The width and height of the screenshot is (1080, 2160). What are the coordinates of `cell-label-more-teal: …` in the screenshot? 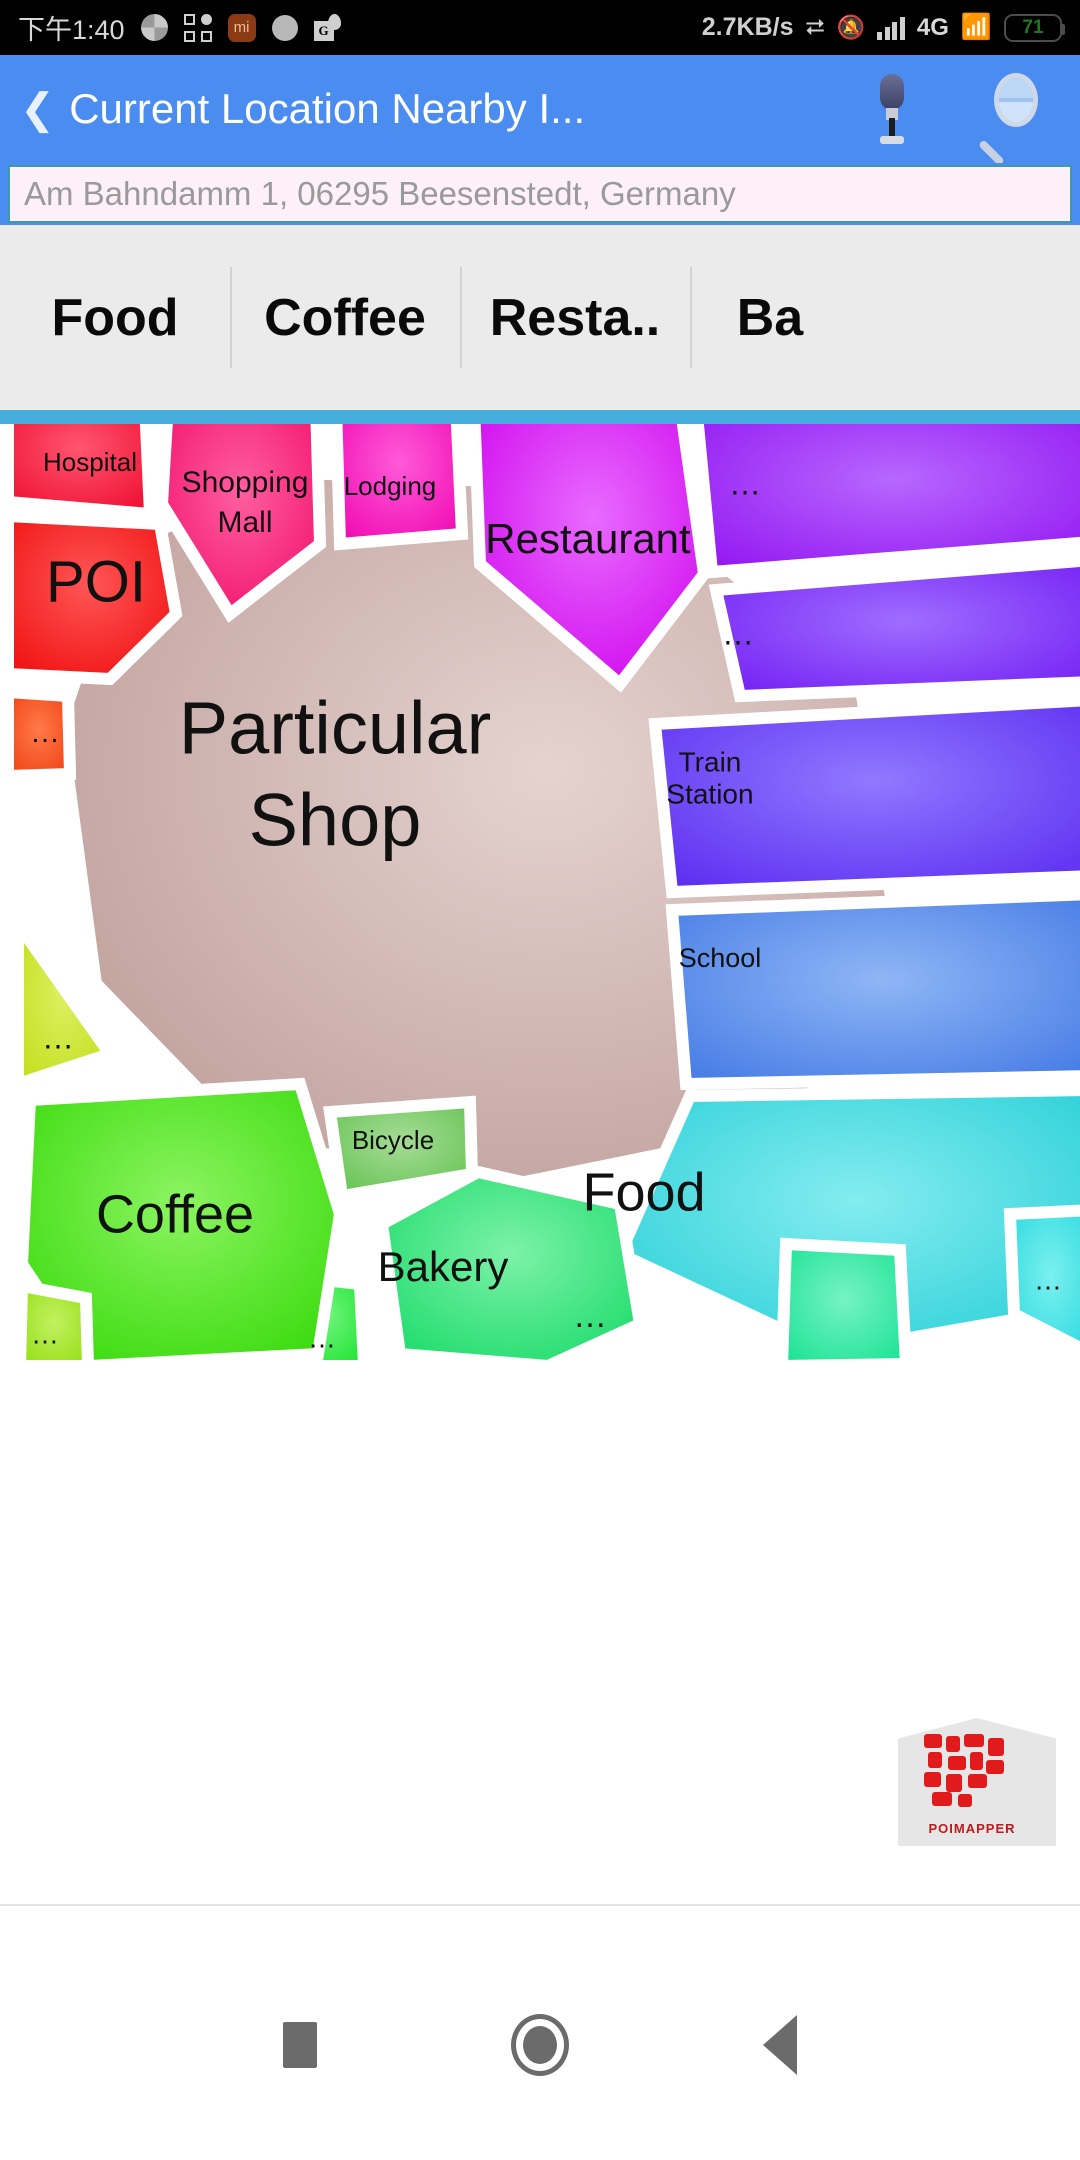 It's located at (590, 1316).